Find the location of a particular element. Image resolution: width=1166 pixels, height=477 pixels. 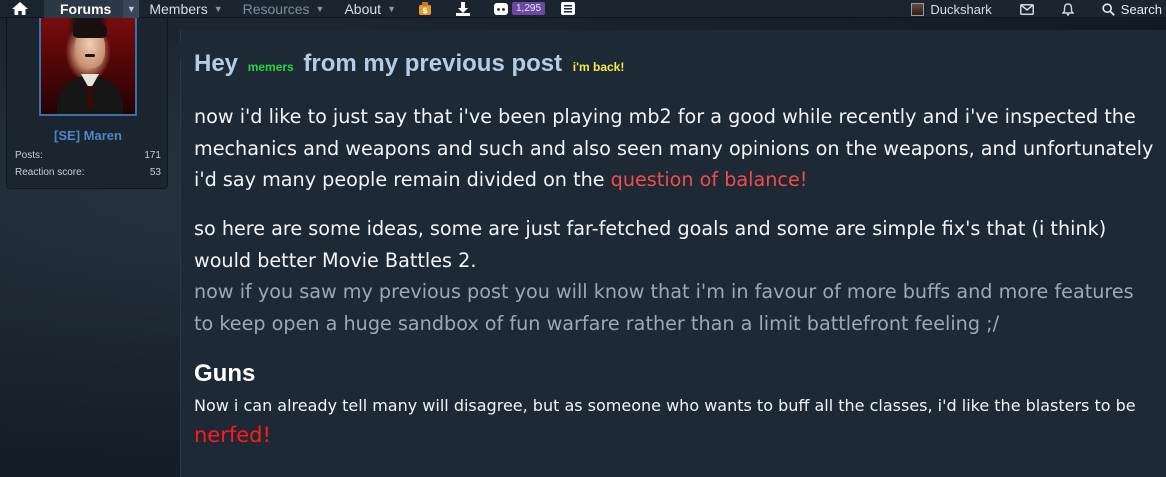

post-author-card: [SE] Maren Posts: 171 Reaction score: 53 is located at coordinates (87, 103).